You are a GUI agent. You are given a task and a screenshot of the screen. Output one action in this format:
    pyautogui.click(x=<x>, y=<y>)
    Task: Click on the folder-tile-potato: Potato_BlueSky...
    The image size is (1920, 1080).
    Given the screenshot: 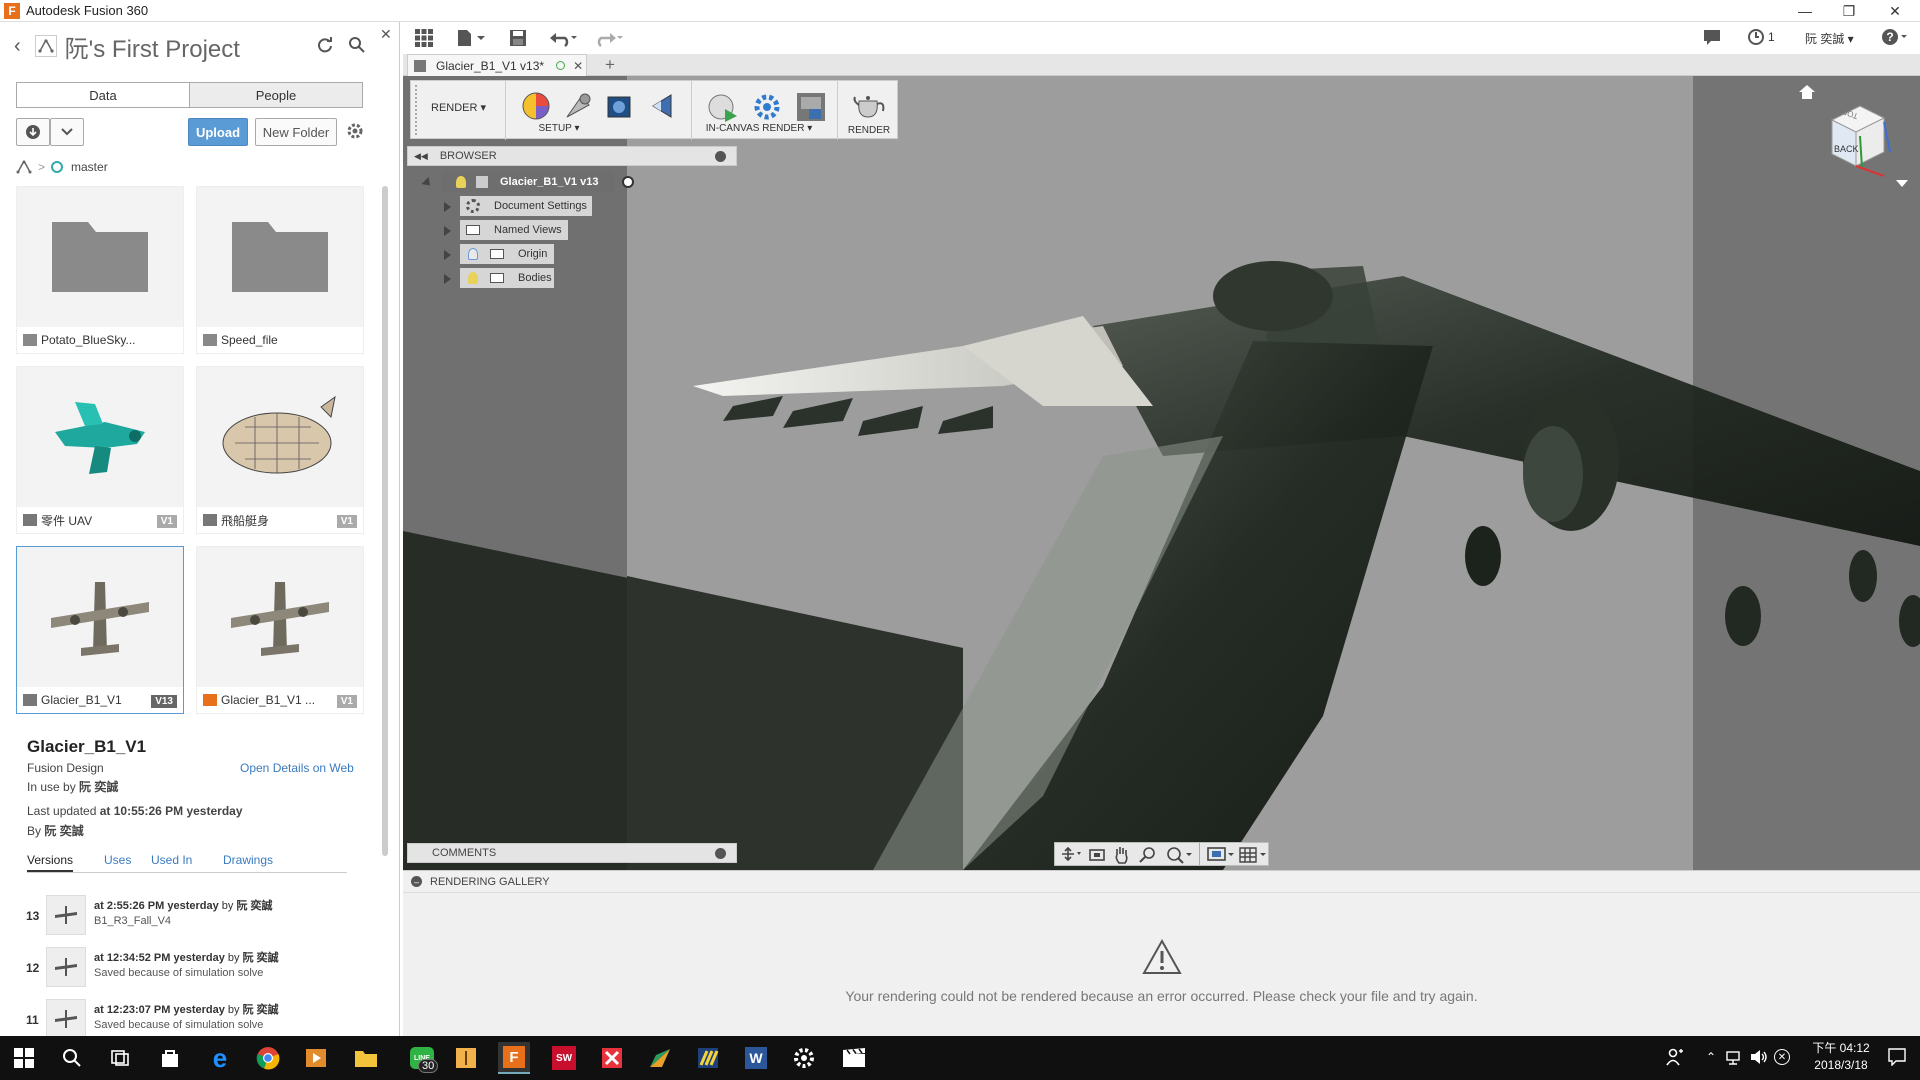 What is the action you would take?
    pyautogui.click(x=100, y=270)
    